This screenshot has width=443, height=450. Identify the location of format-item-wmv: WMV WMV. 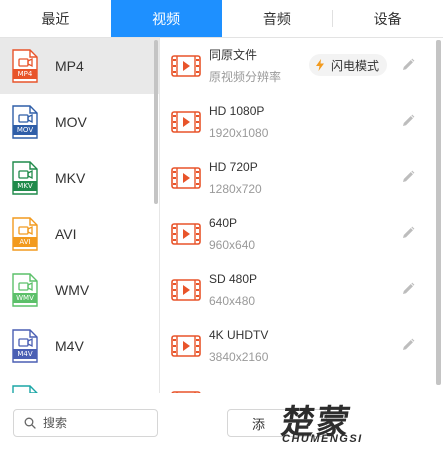
(79, 290).